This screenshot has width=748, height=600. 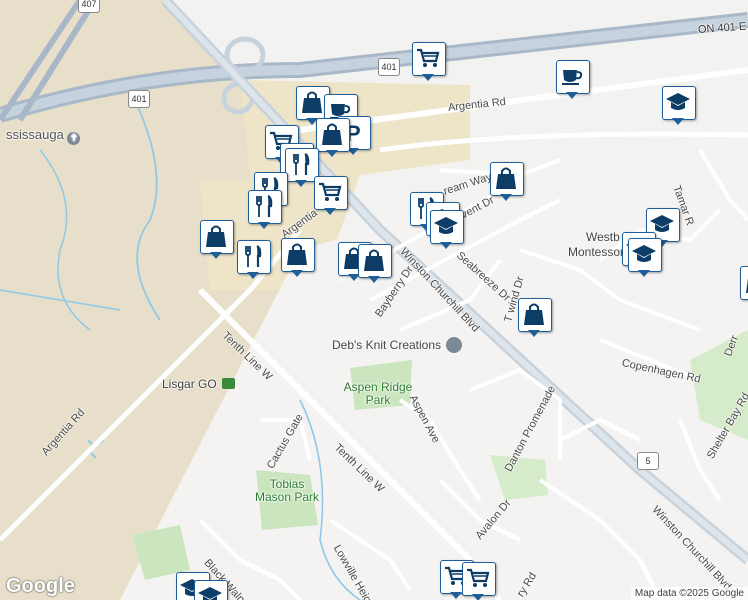 What do you see at coordinates (89, 6) in the screenshot?
I see `highway-shield-407: 407` at bounding box center [89, 6].